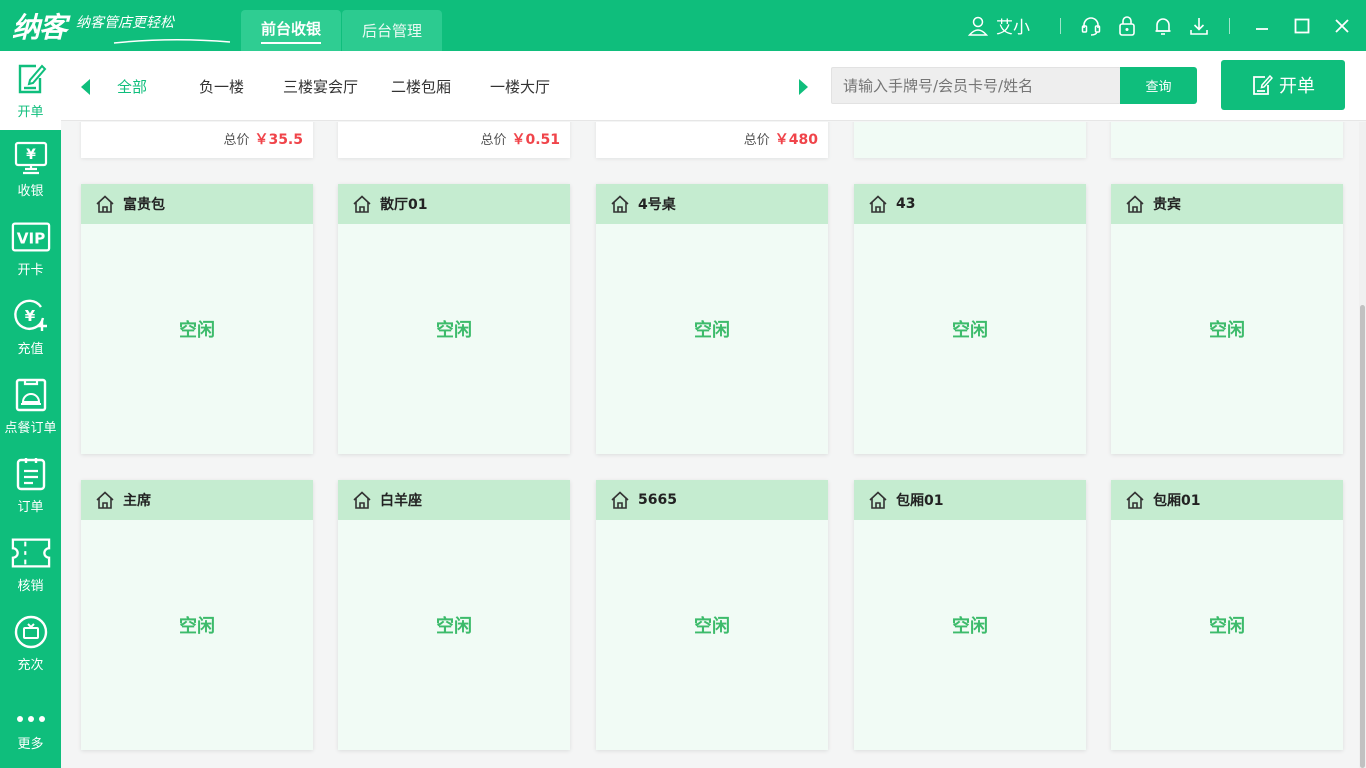  What do you see at coordinates (970, 500) in the screenshot?
I see `card-header: 包厢01` at bounding box center [970, 500].